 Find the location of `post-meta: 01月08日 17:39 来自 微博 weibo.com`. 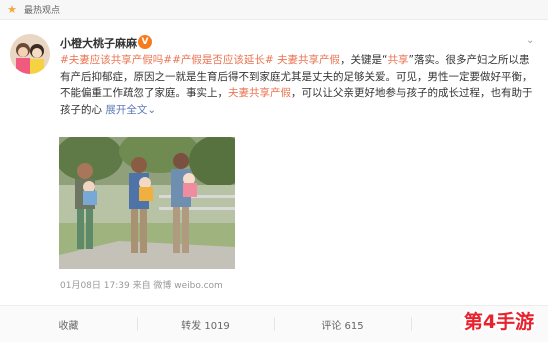

post-meta: 01月08日 17:39 来自 微博 weibo.com is located at coordinates (141, 286).